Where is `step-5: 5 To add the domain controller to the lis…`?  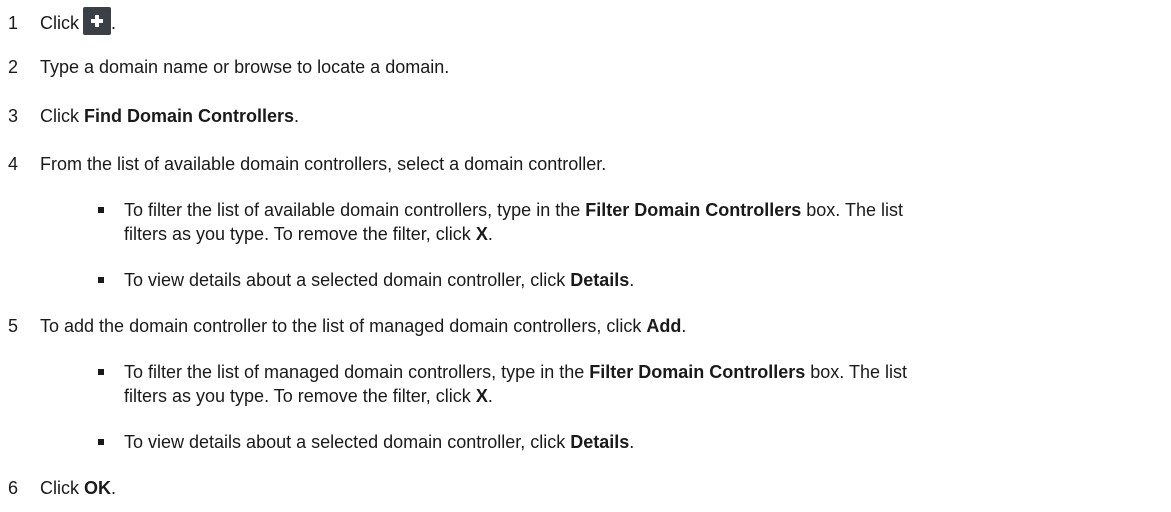
step-5: 5 To add the domain controller to the lis… is located at coordinates (347, 326).